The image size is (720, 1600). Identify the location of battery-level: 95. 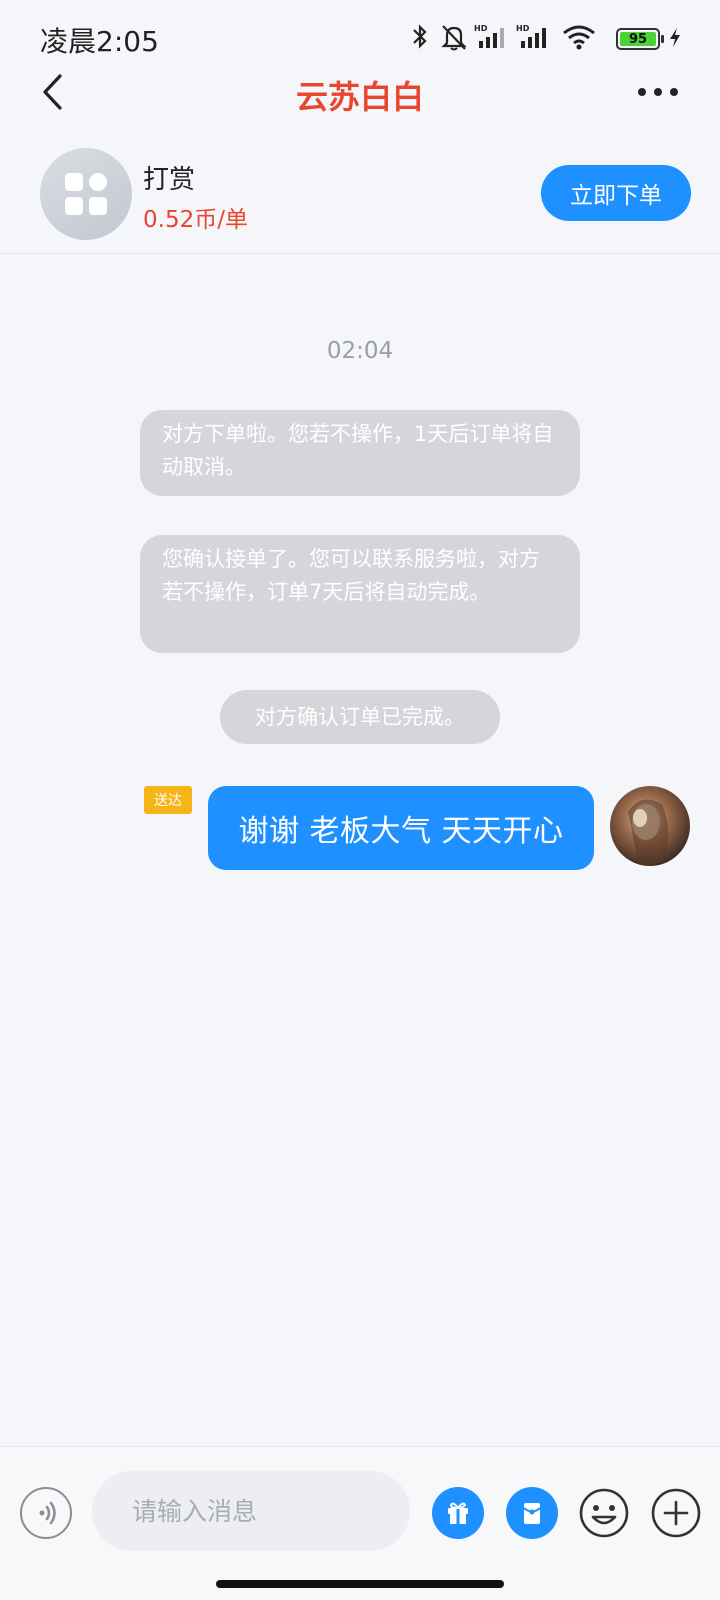
(638, 39).